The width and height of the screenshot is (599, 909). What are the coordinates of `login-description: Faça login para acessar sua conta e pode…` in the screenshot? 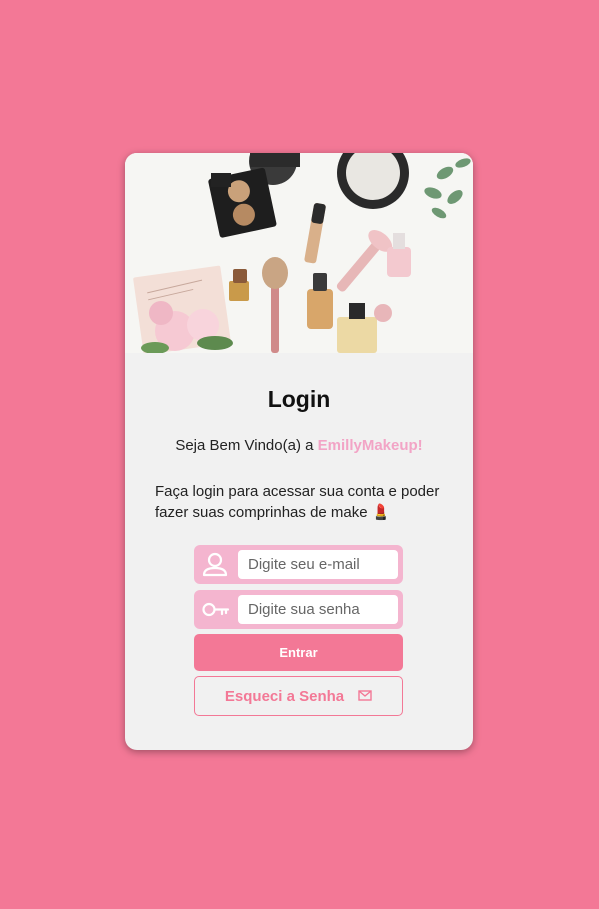 It's located at (297, 502).